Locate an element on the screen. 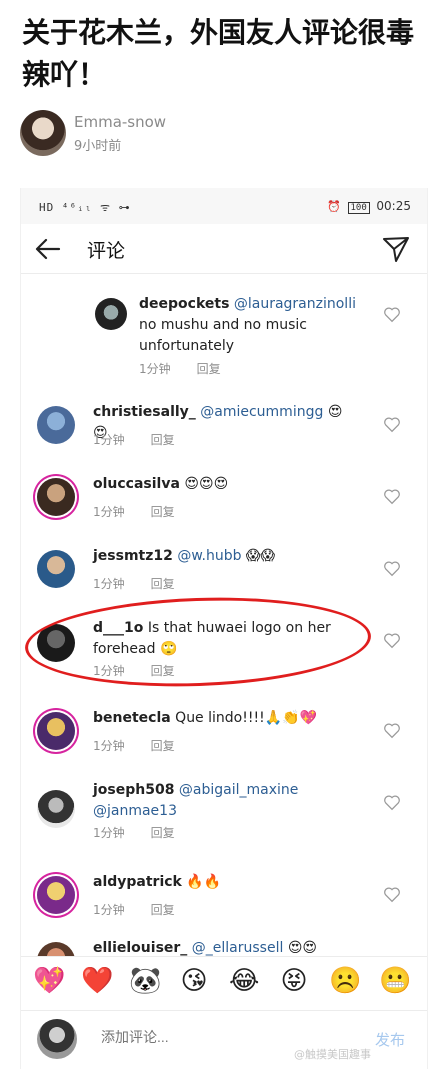 The image size is (440, 1069). current-user-avatar is located at coordinates (57, 1039).